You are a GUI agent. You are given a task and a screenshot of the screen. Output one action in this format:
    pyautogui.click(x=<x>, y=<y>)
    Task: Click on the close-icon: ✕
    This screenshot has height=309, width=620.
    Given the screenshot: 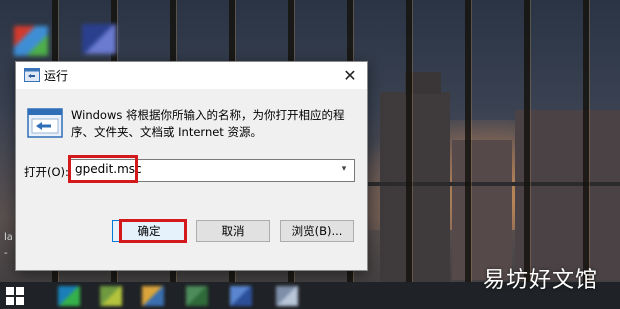 What is the action you would take?
    pyautogui.click(x=350, y=75)
    